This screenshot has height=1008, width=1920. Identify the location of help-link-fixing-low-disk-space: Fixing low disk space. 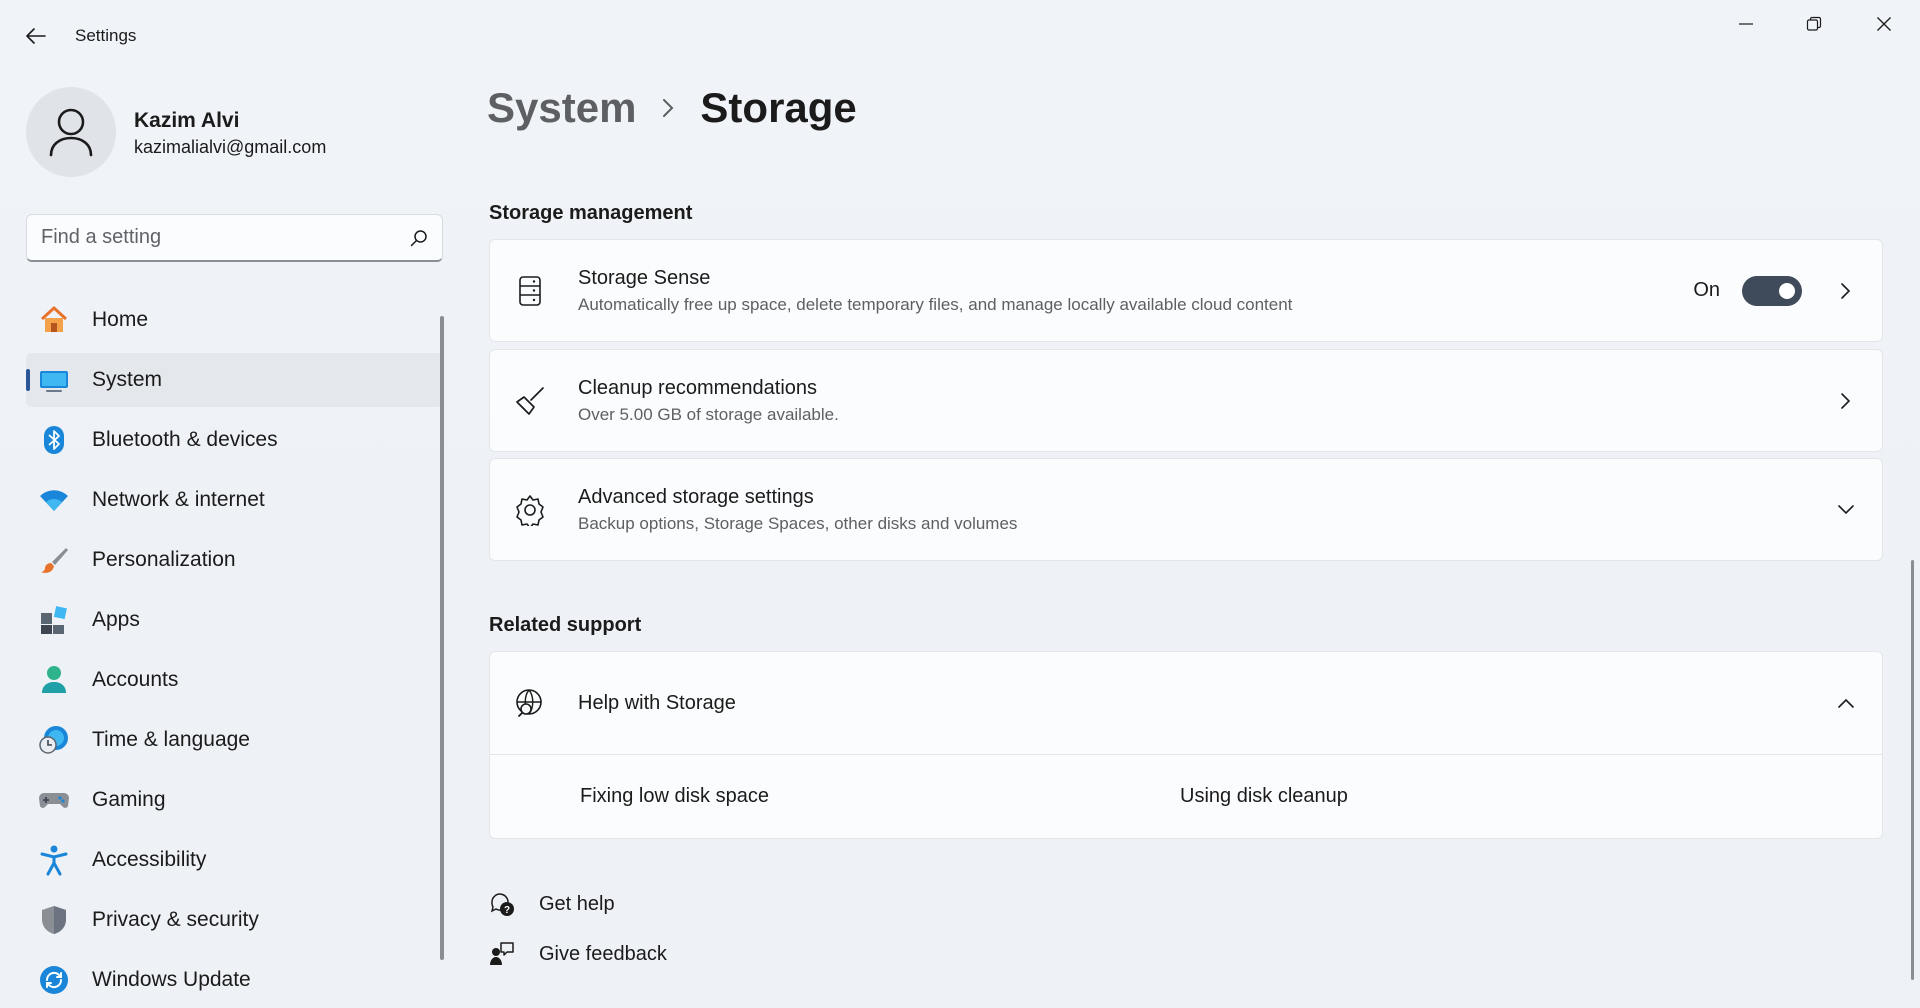
(674, 796).